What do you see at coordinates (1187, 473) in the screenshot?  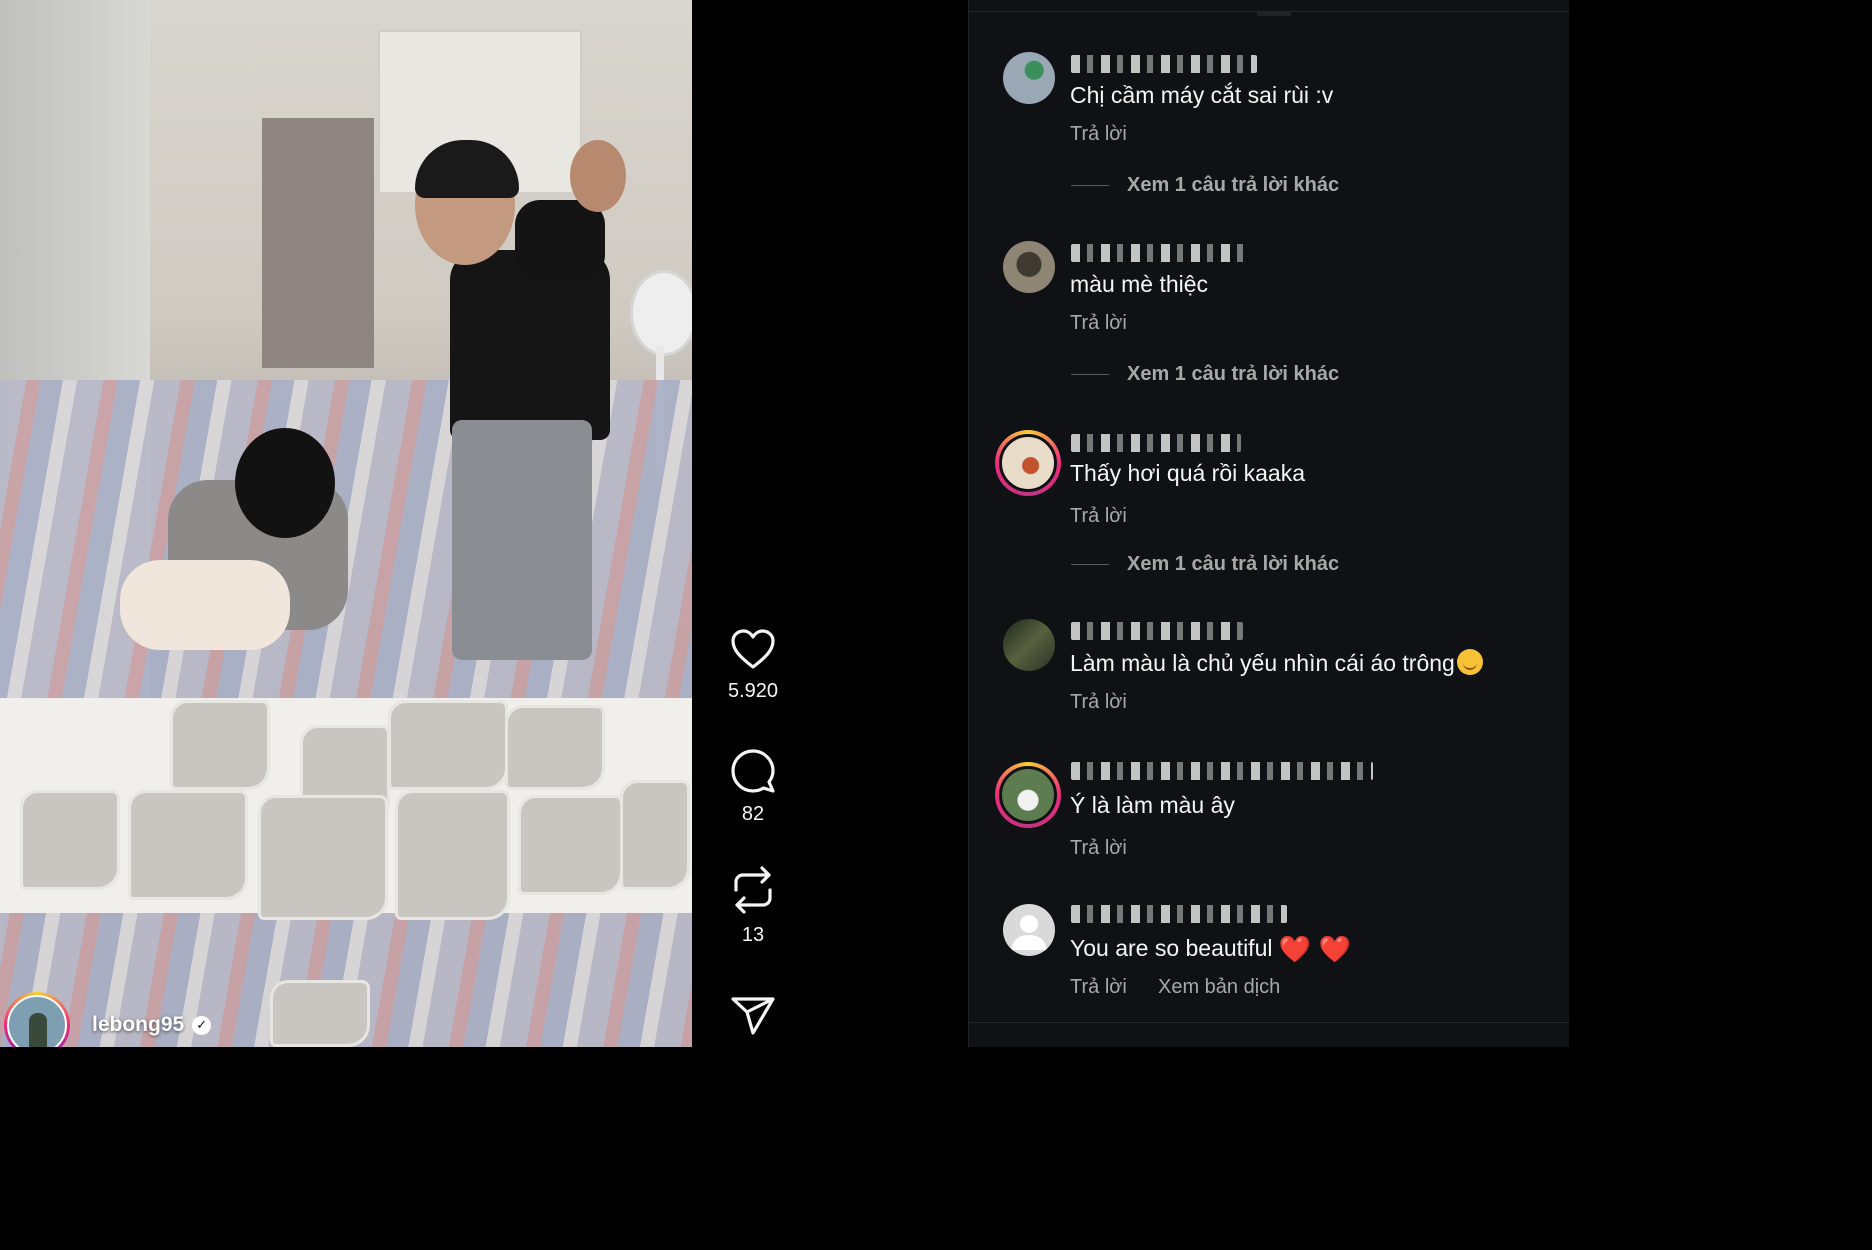 I see `comment-text: Thấy hơi quá rồi kaaka` at bounding box center [1187, 473].